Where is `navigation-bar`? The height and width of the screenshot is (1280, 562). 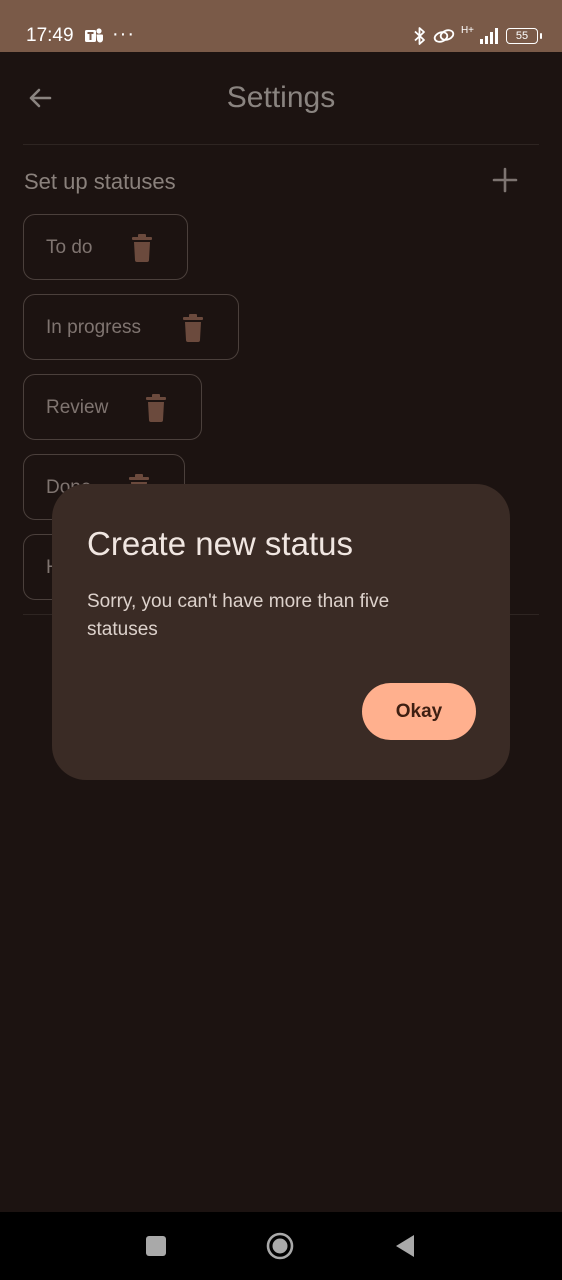
navigation-bar is located at coordinates (281, 1246).